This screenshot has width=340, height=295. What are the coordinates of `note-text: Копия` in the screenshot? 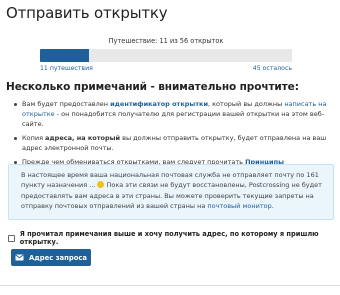 It's located at (34, 138).